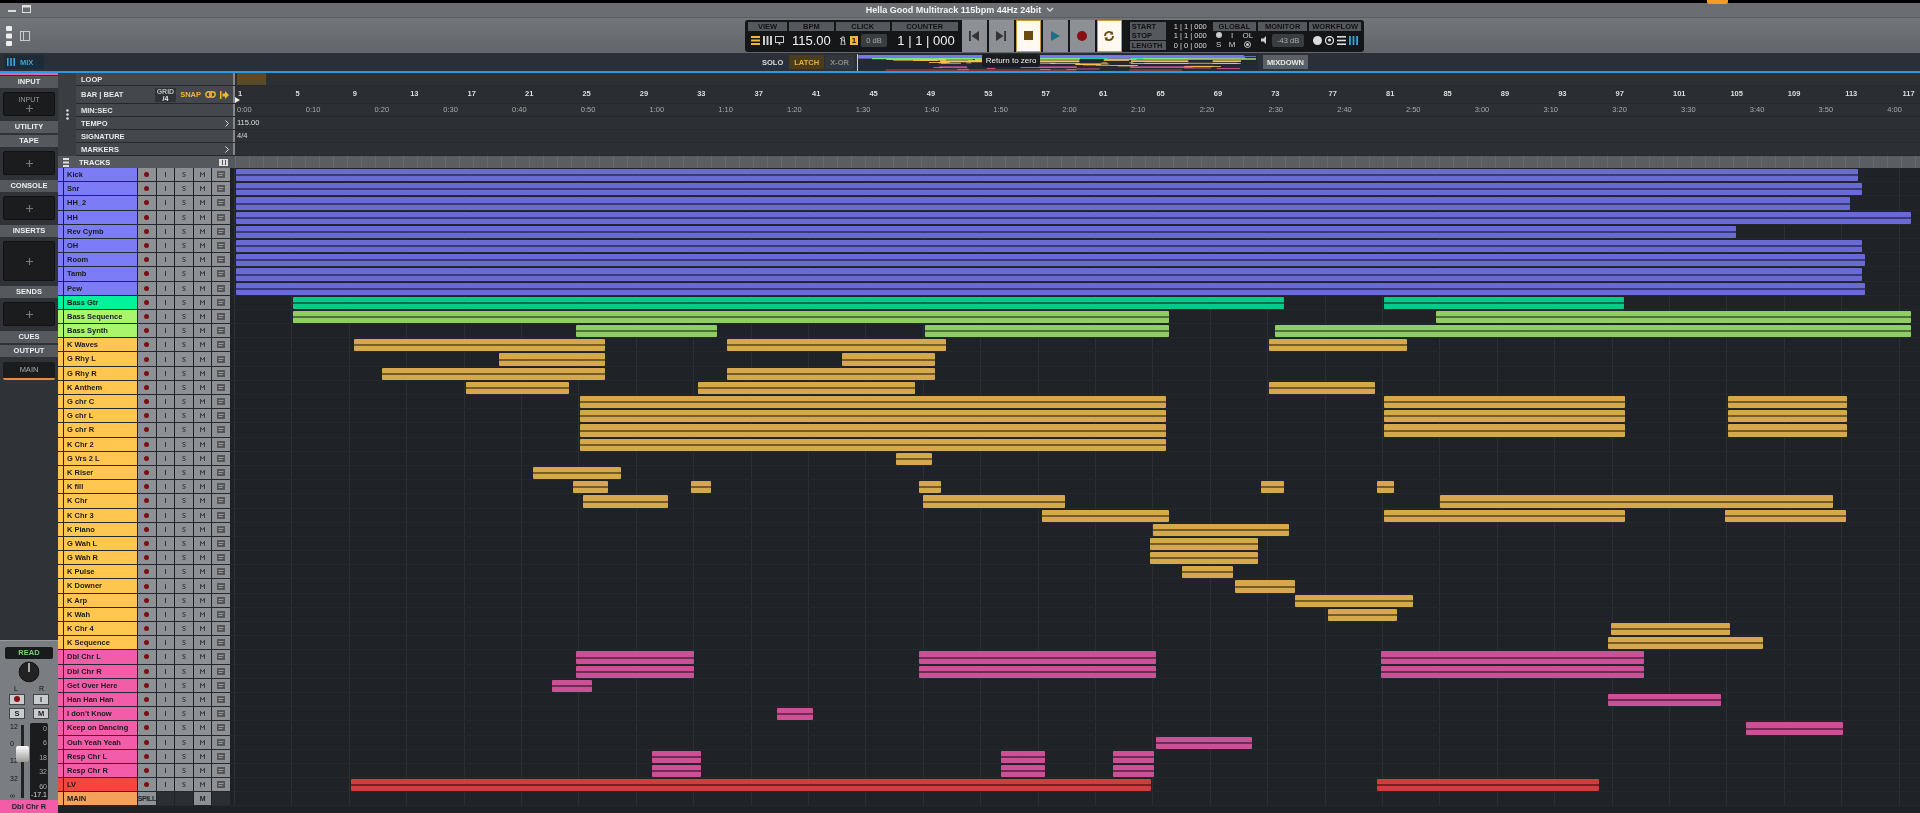 This screenshot has height=813, width=1920. Describe the element at coordinates (1232, 45) in the screenshot. I see `global-mute-toggle: M` at that location.